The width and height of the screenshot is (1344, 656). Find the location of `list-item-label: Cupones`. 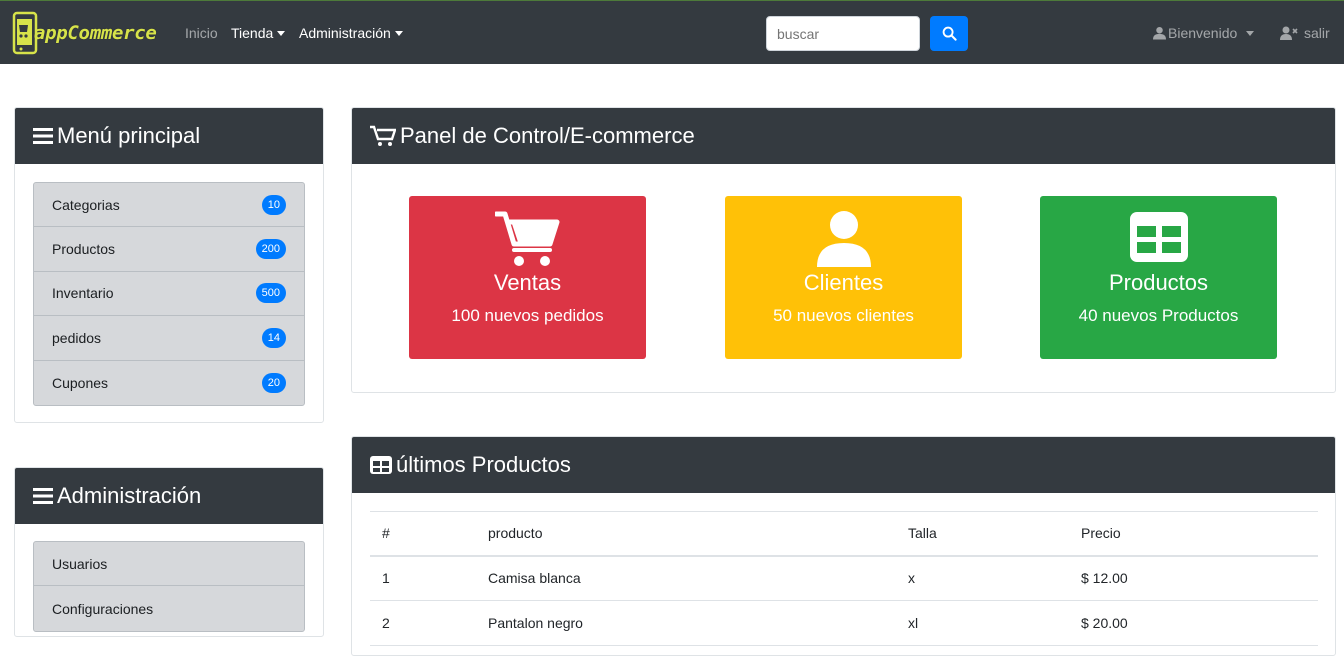

list-item-label: Cupones is located at coordinates (80, 382).